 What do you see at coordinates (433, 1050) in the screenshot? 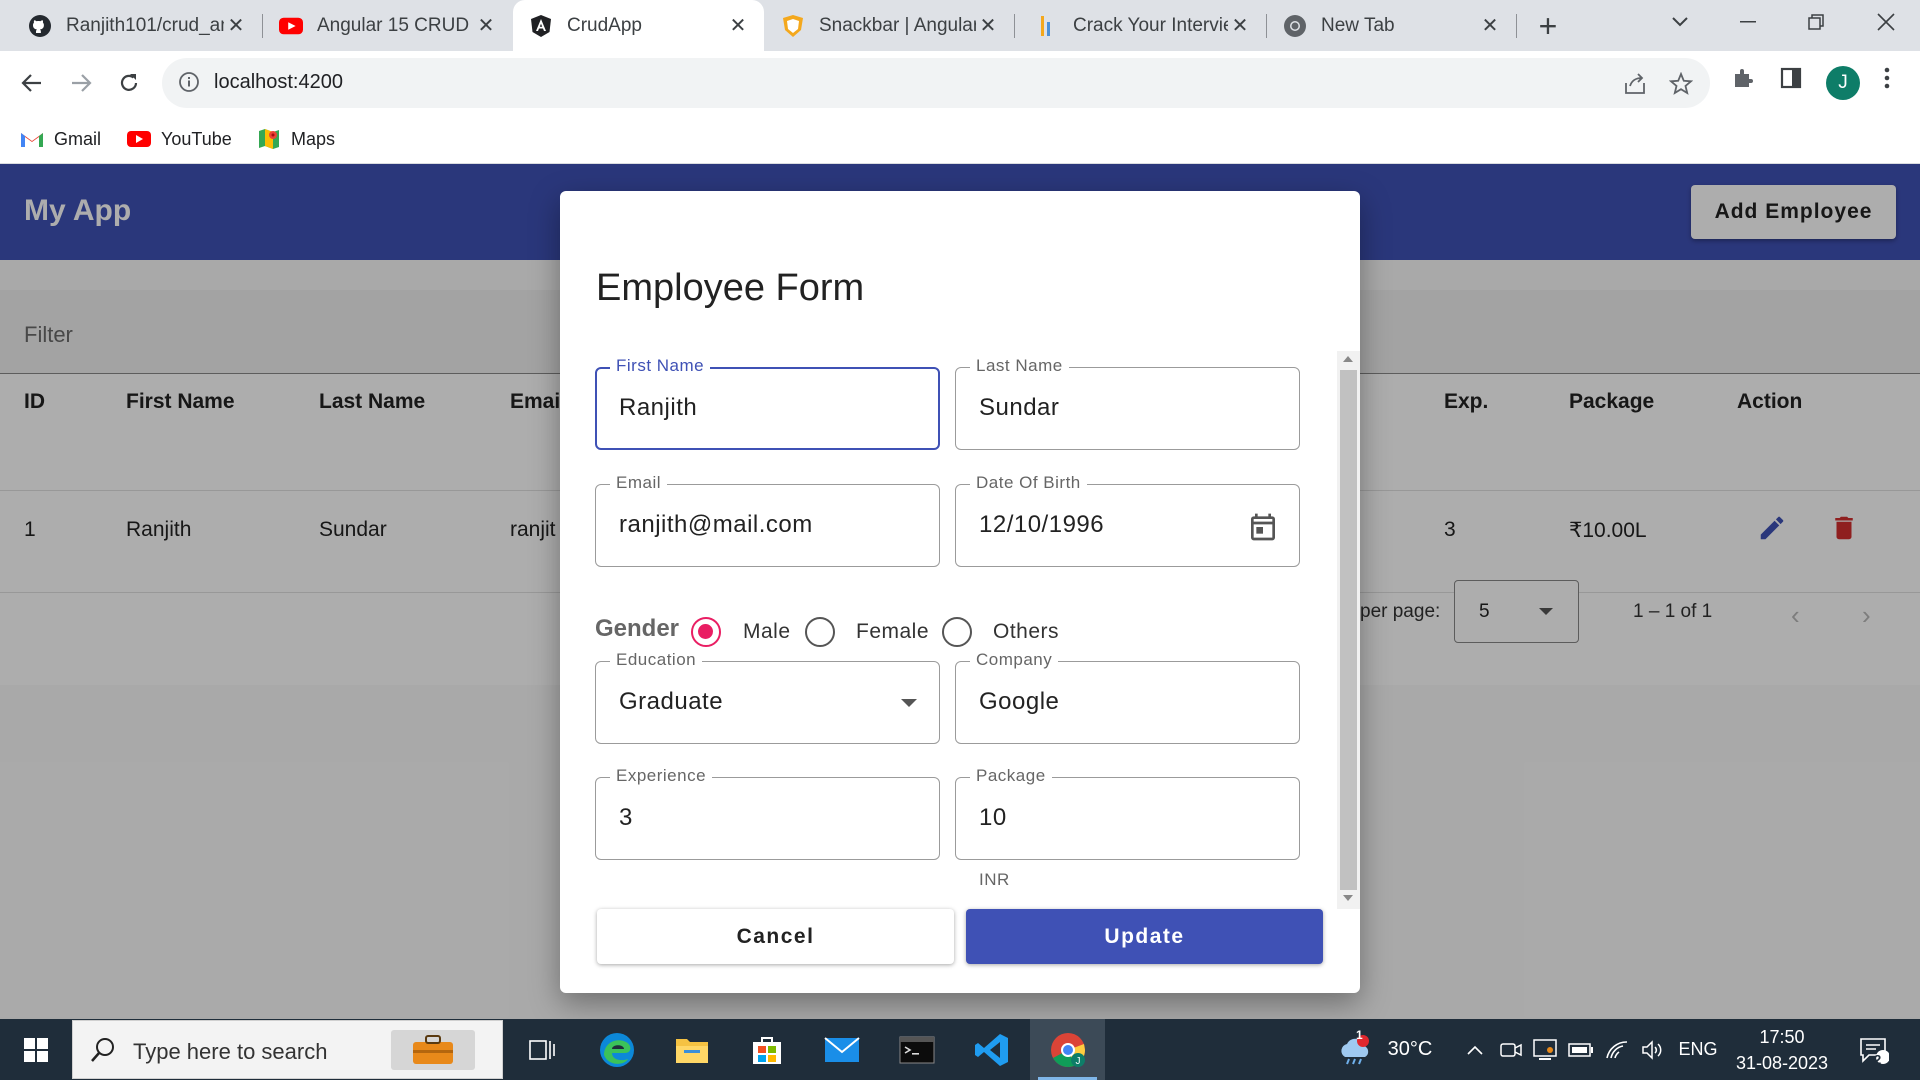
I see `briefcase-icon` at bounding box center [433, 1050].